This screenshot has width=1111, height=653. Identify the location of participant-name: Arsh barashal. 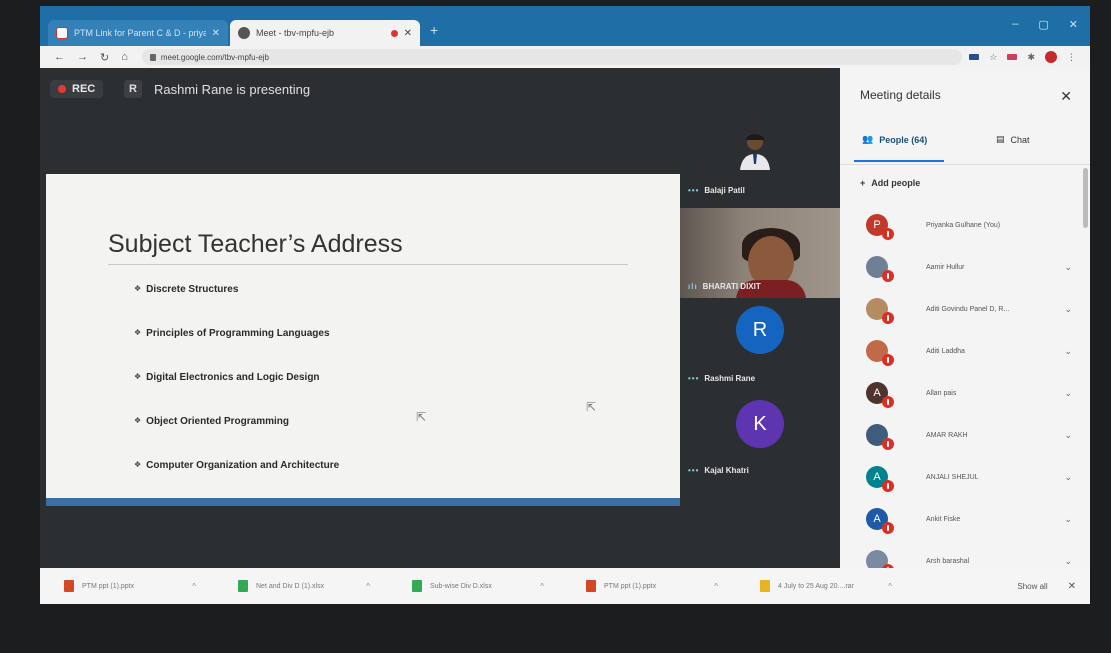
(948, 561).